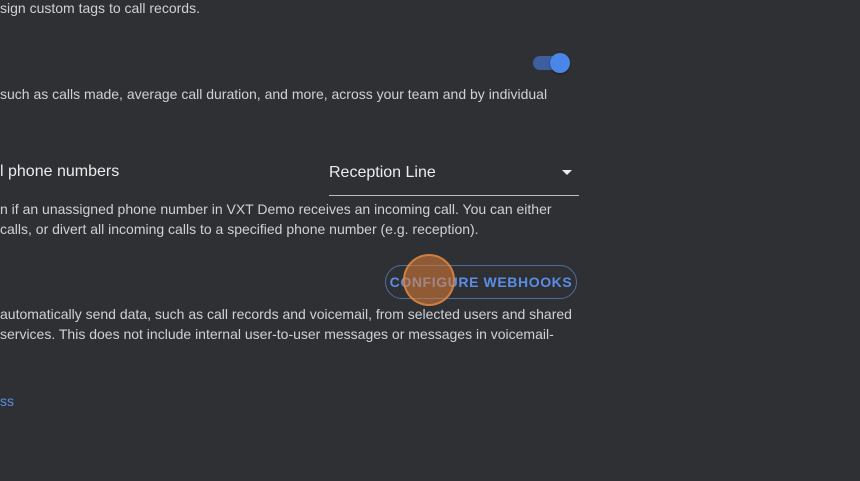 This screenshot has width=860, height=481. I want to click on analytics-toggle, so click(552, 63).